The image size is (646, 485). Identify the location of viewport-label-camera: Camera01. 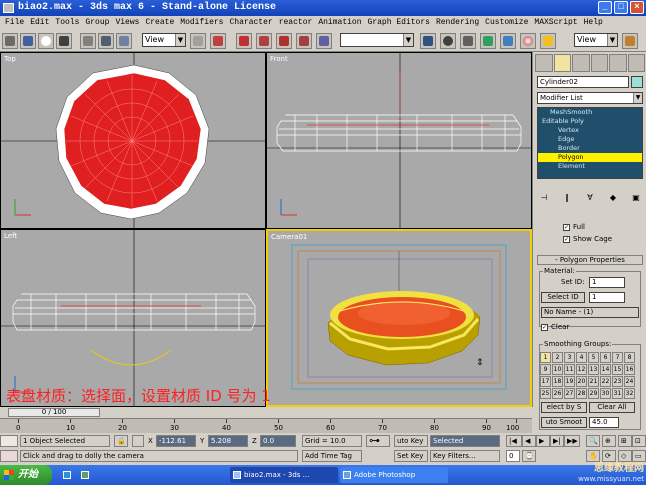
(289, 237).